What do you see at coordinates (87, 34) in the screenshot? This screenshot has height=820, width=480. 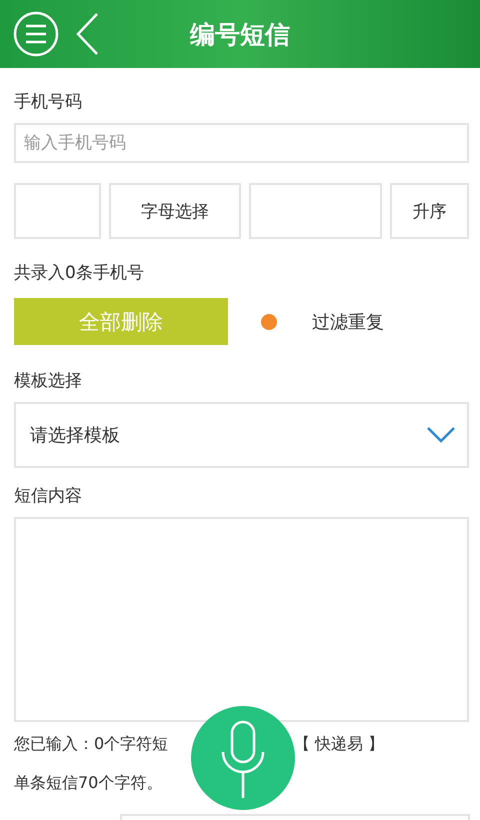 I see `back-icon` at bounding box center [87, 34].